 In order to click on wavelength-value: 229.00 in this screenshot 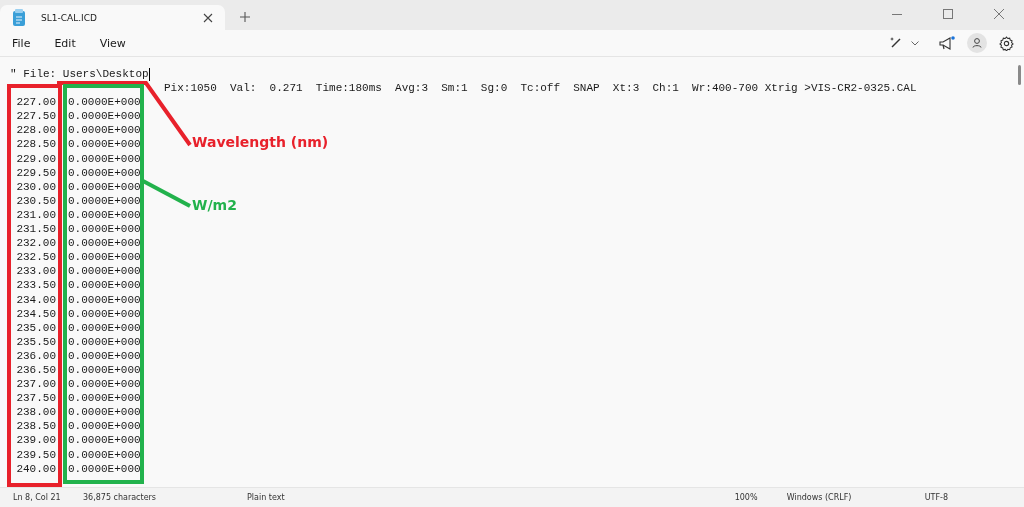, I will do `click(35, 158)`.